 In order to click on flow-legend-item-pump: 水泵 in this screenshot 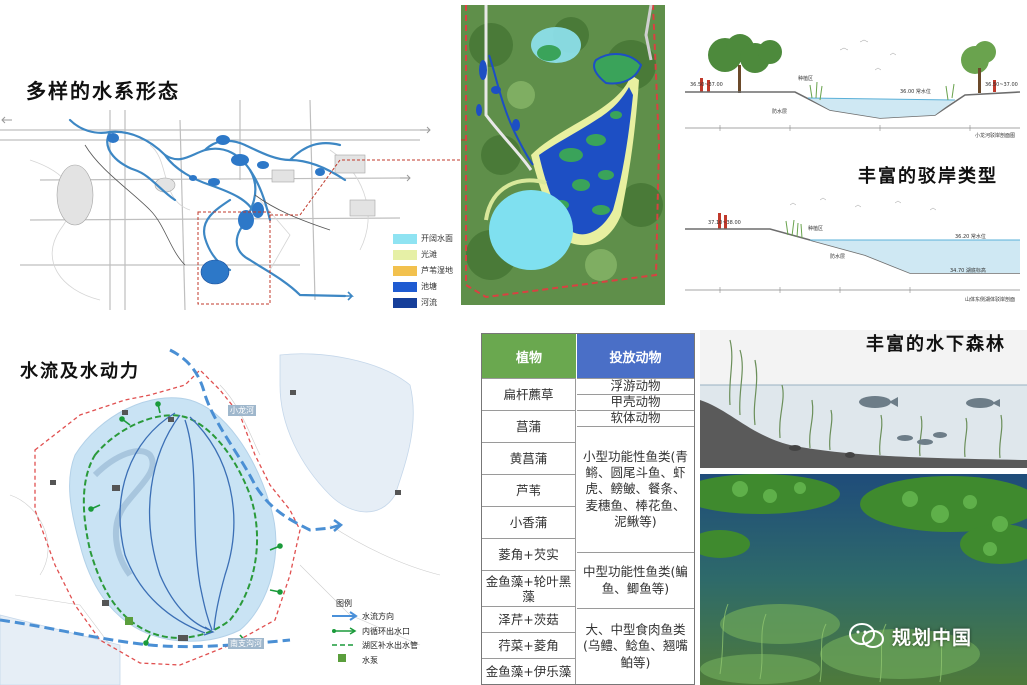, I will do `click(370, 660)`.